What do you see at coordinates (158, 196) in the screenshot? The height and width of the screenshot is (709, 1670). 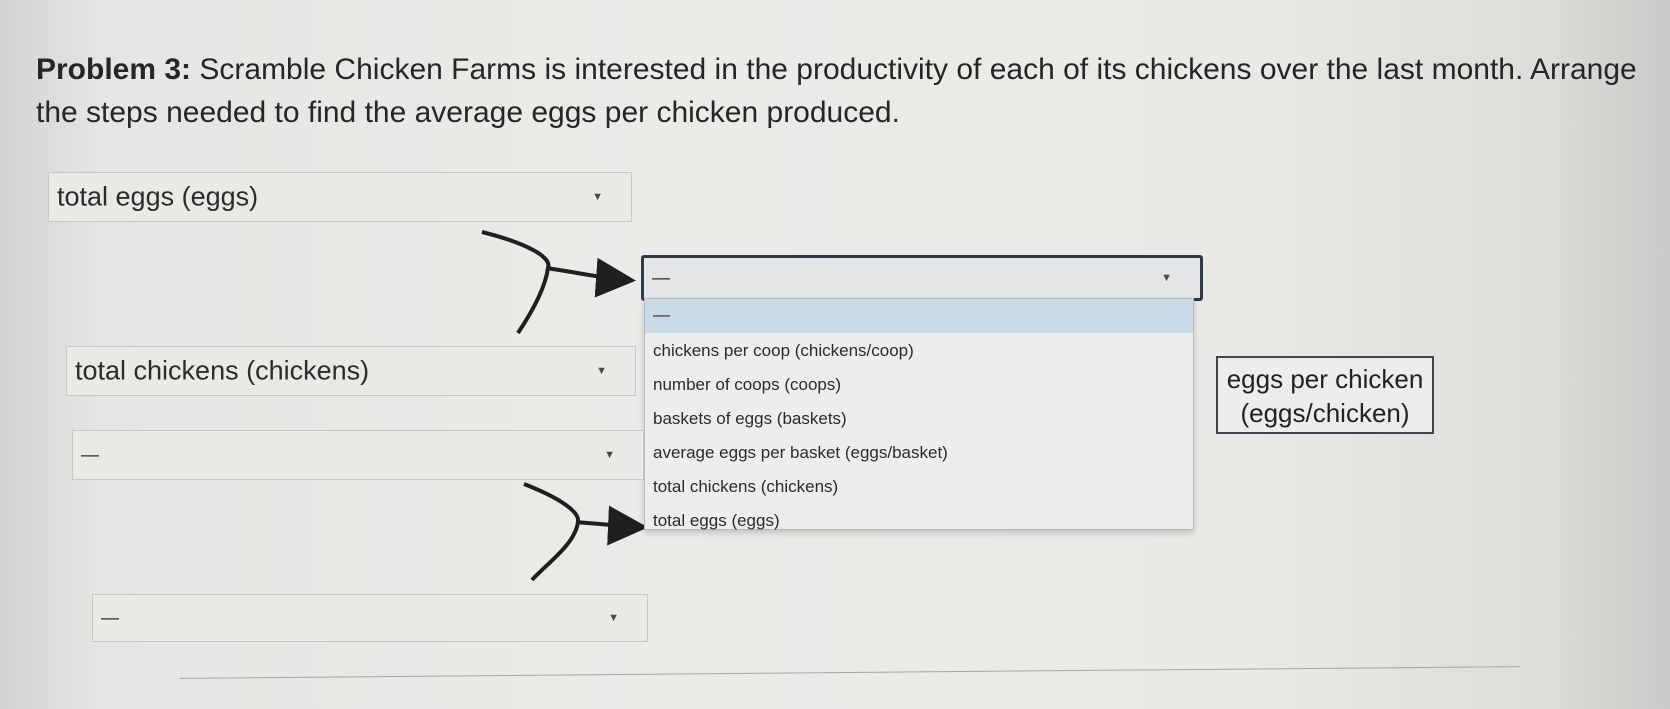 I see `select-value: total eggs (eggs)` at bounding box center [158, 196].